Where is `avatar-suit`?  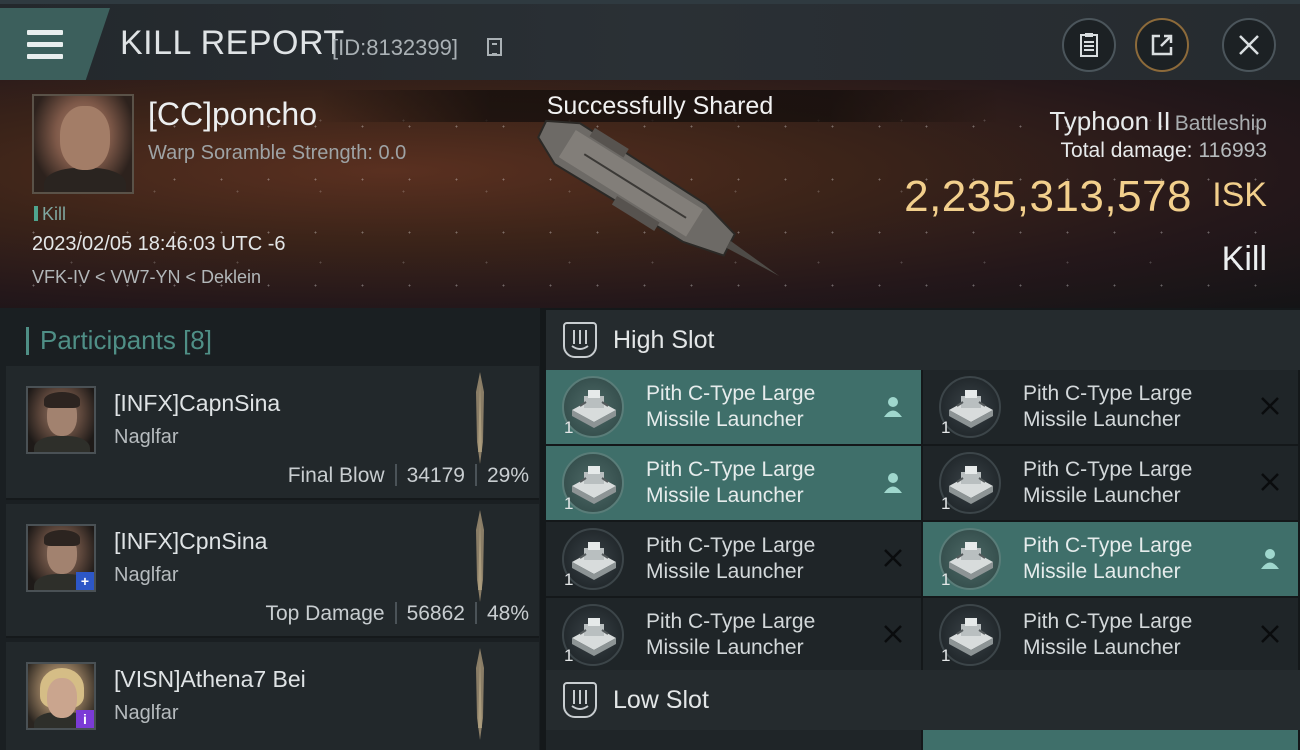 avatar-suit is located at coordinates (62, 444).